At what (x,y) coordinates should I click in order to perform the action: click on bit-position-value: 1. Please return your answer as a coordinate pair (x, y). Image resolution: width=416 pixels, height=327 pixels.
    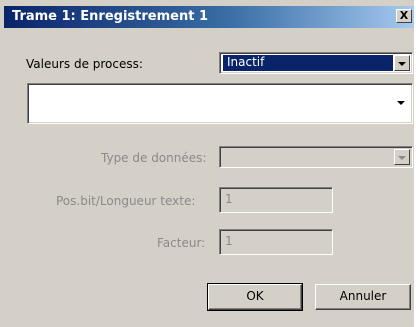
    Looking at the image, I should click on (229, 199).